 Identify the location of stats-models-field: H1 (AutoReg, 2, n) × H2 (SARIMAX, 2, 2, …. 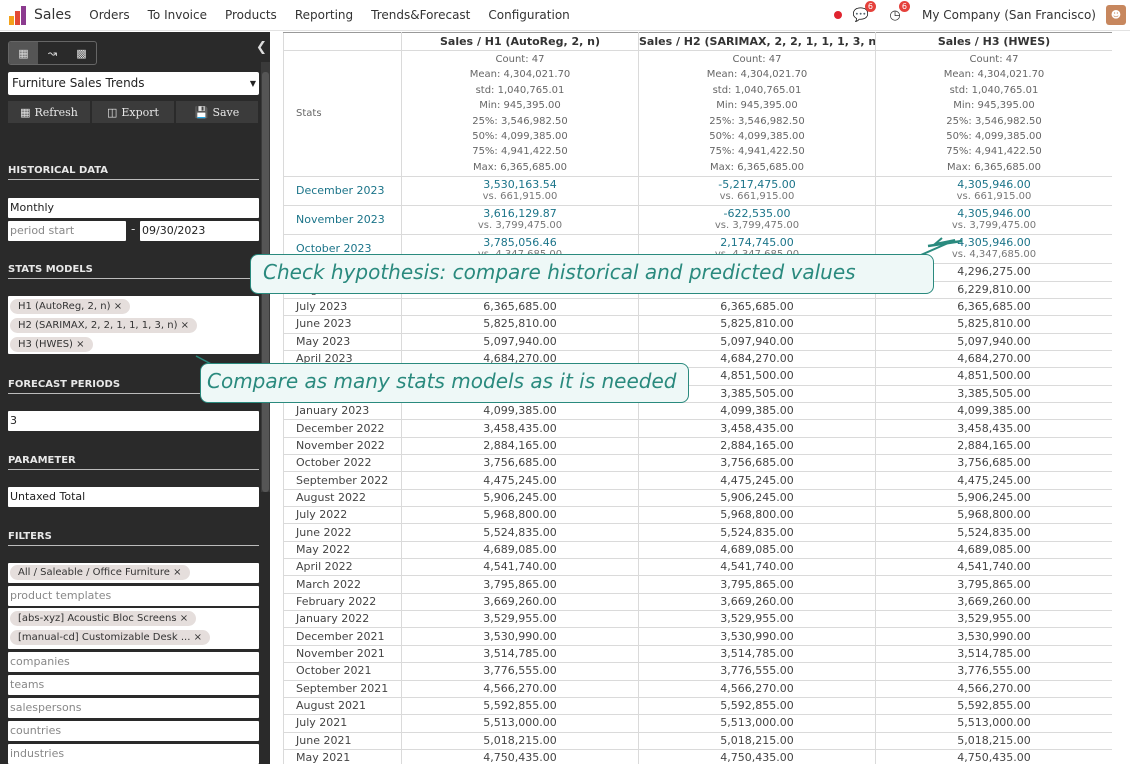
(133, 325).